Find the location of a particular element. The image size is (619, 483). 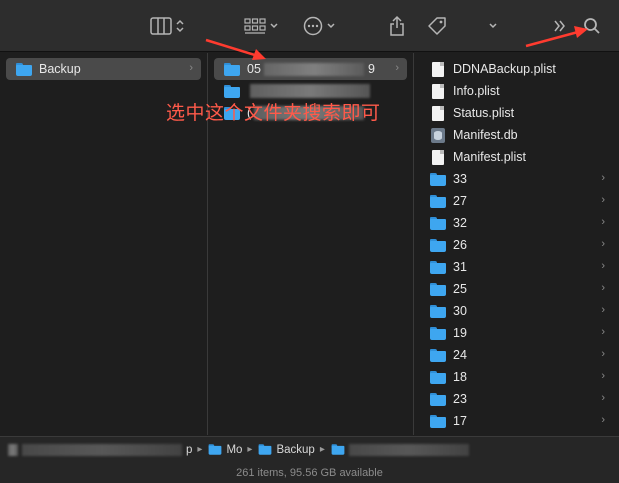

folder-row: 32 › is located at coordinates (516, 223).